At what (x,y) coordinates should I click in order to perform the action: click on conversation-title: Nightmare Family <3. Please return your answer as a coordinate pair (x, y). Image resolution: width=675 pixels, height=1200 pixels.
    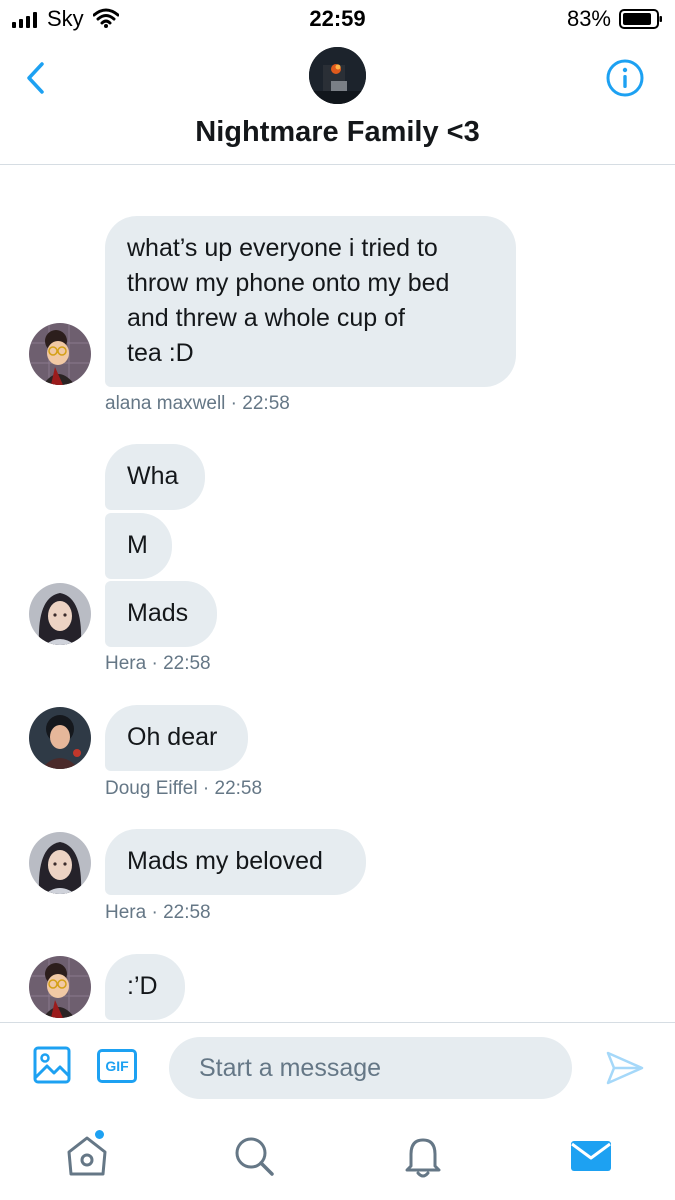
    Looking at the image, I should click on (337, 132).